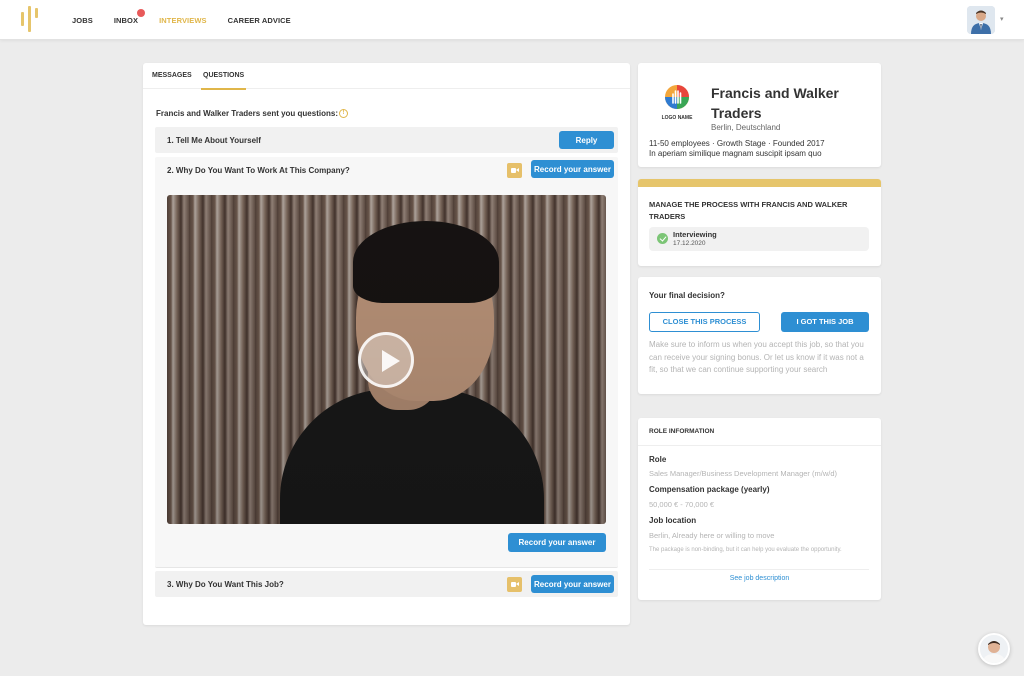 This screenshot has width=1024, height=676. Describe the element at coordinates (994, 649) in the screenshot. I see `support-chat-avatar` at that location.